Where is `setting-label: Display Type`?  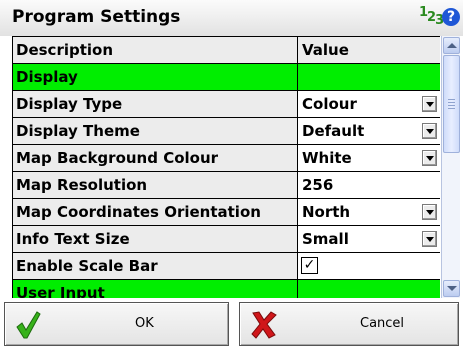
setting-label: Display Type is located at coordinates (155, 104).